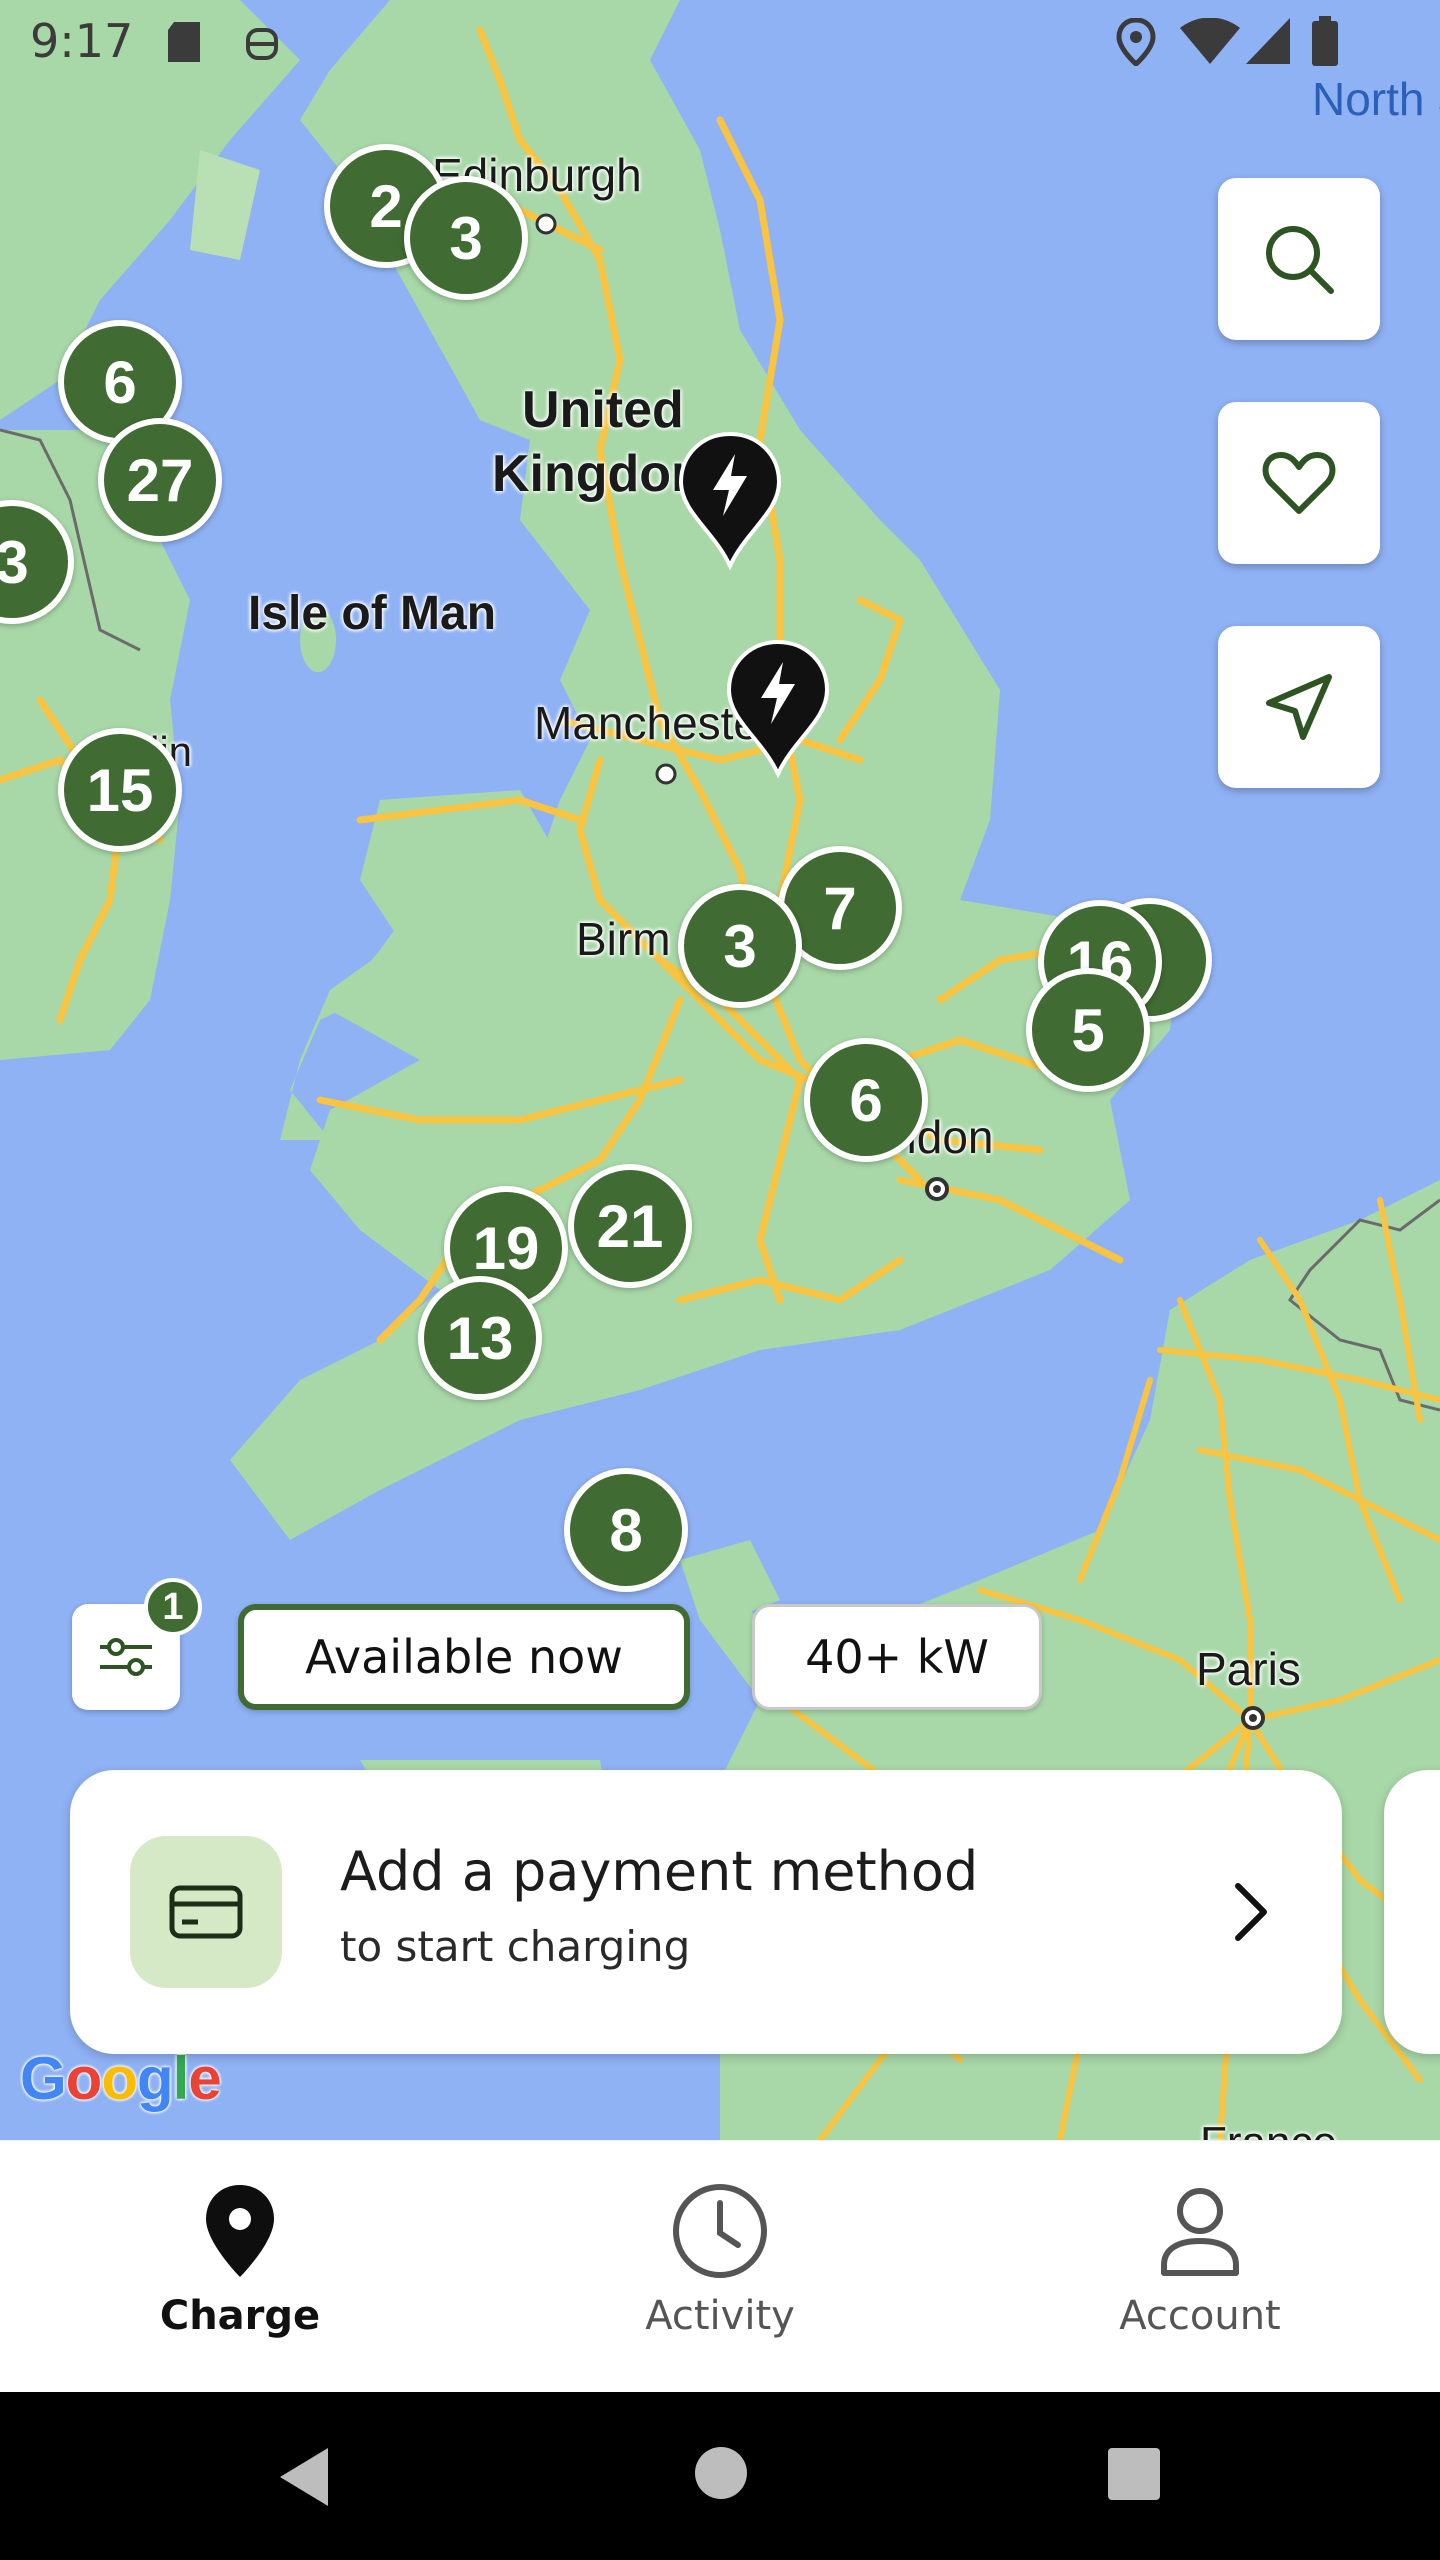  What do you see at coordinates (1210, 41) in the screenshot?
I see `wifi-icon` at bounding box center [1210, 41].